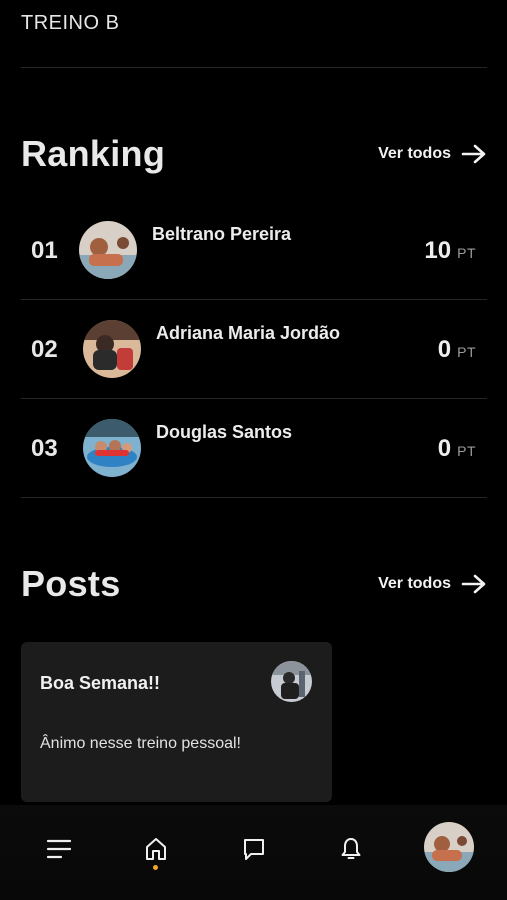 Image resolution: width=507 pixels, height=900 pixels. I want to click on chat-icon, so click(254, 849).